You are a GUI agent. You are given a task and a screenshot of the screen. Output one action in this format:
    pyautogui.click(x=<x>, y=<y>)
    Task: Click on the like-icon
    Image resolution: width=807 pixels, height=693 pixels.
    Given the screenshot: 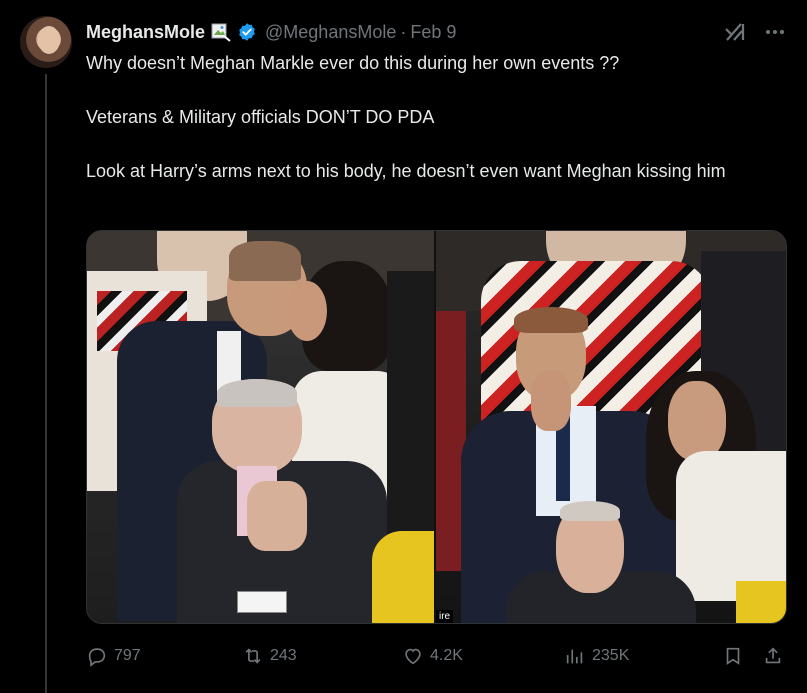 What is the action you would take?
    pyautogui.click(x=413, y=656)
    